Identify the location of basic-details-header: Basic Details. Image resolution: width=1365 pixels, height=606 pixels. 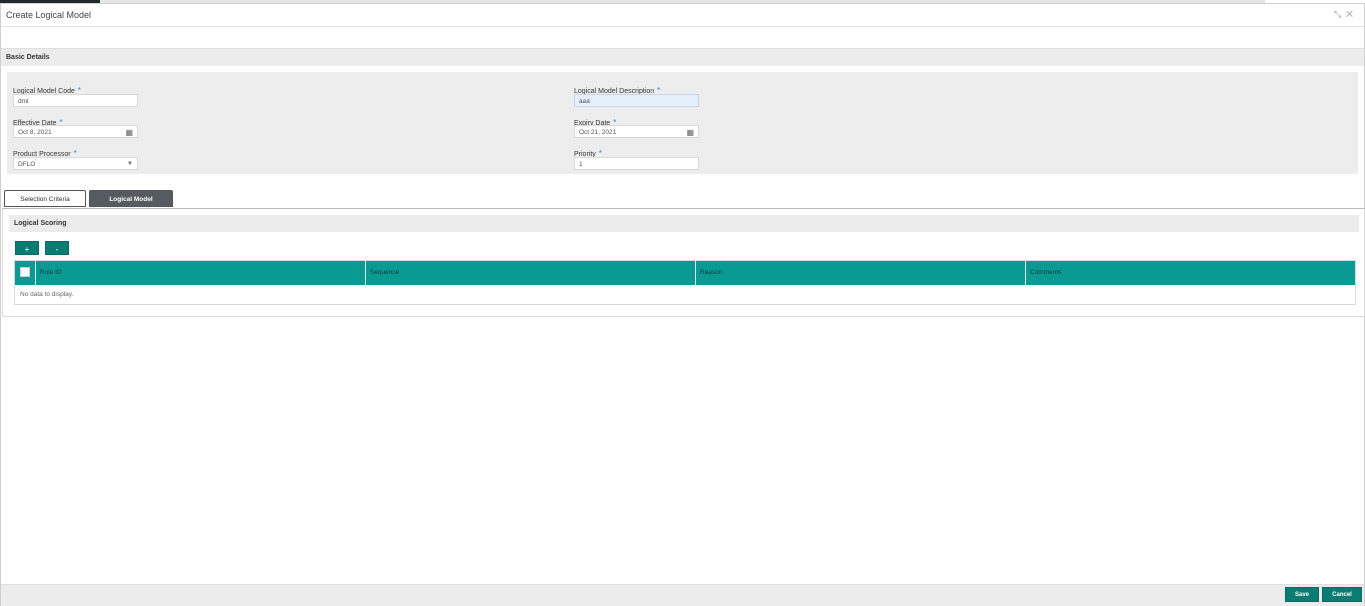
(682, 57).